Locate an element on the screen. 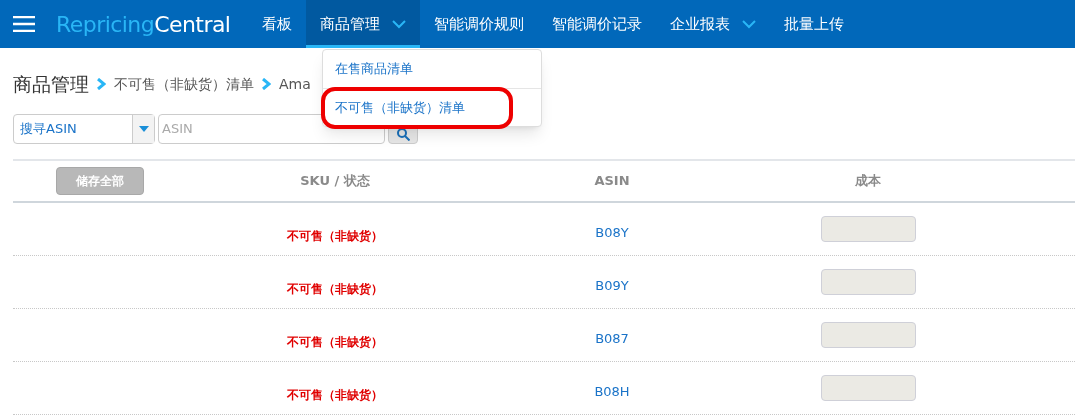  menu-icon is located at coordinates (24, 24).